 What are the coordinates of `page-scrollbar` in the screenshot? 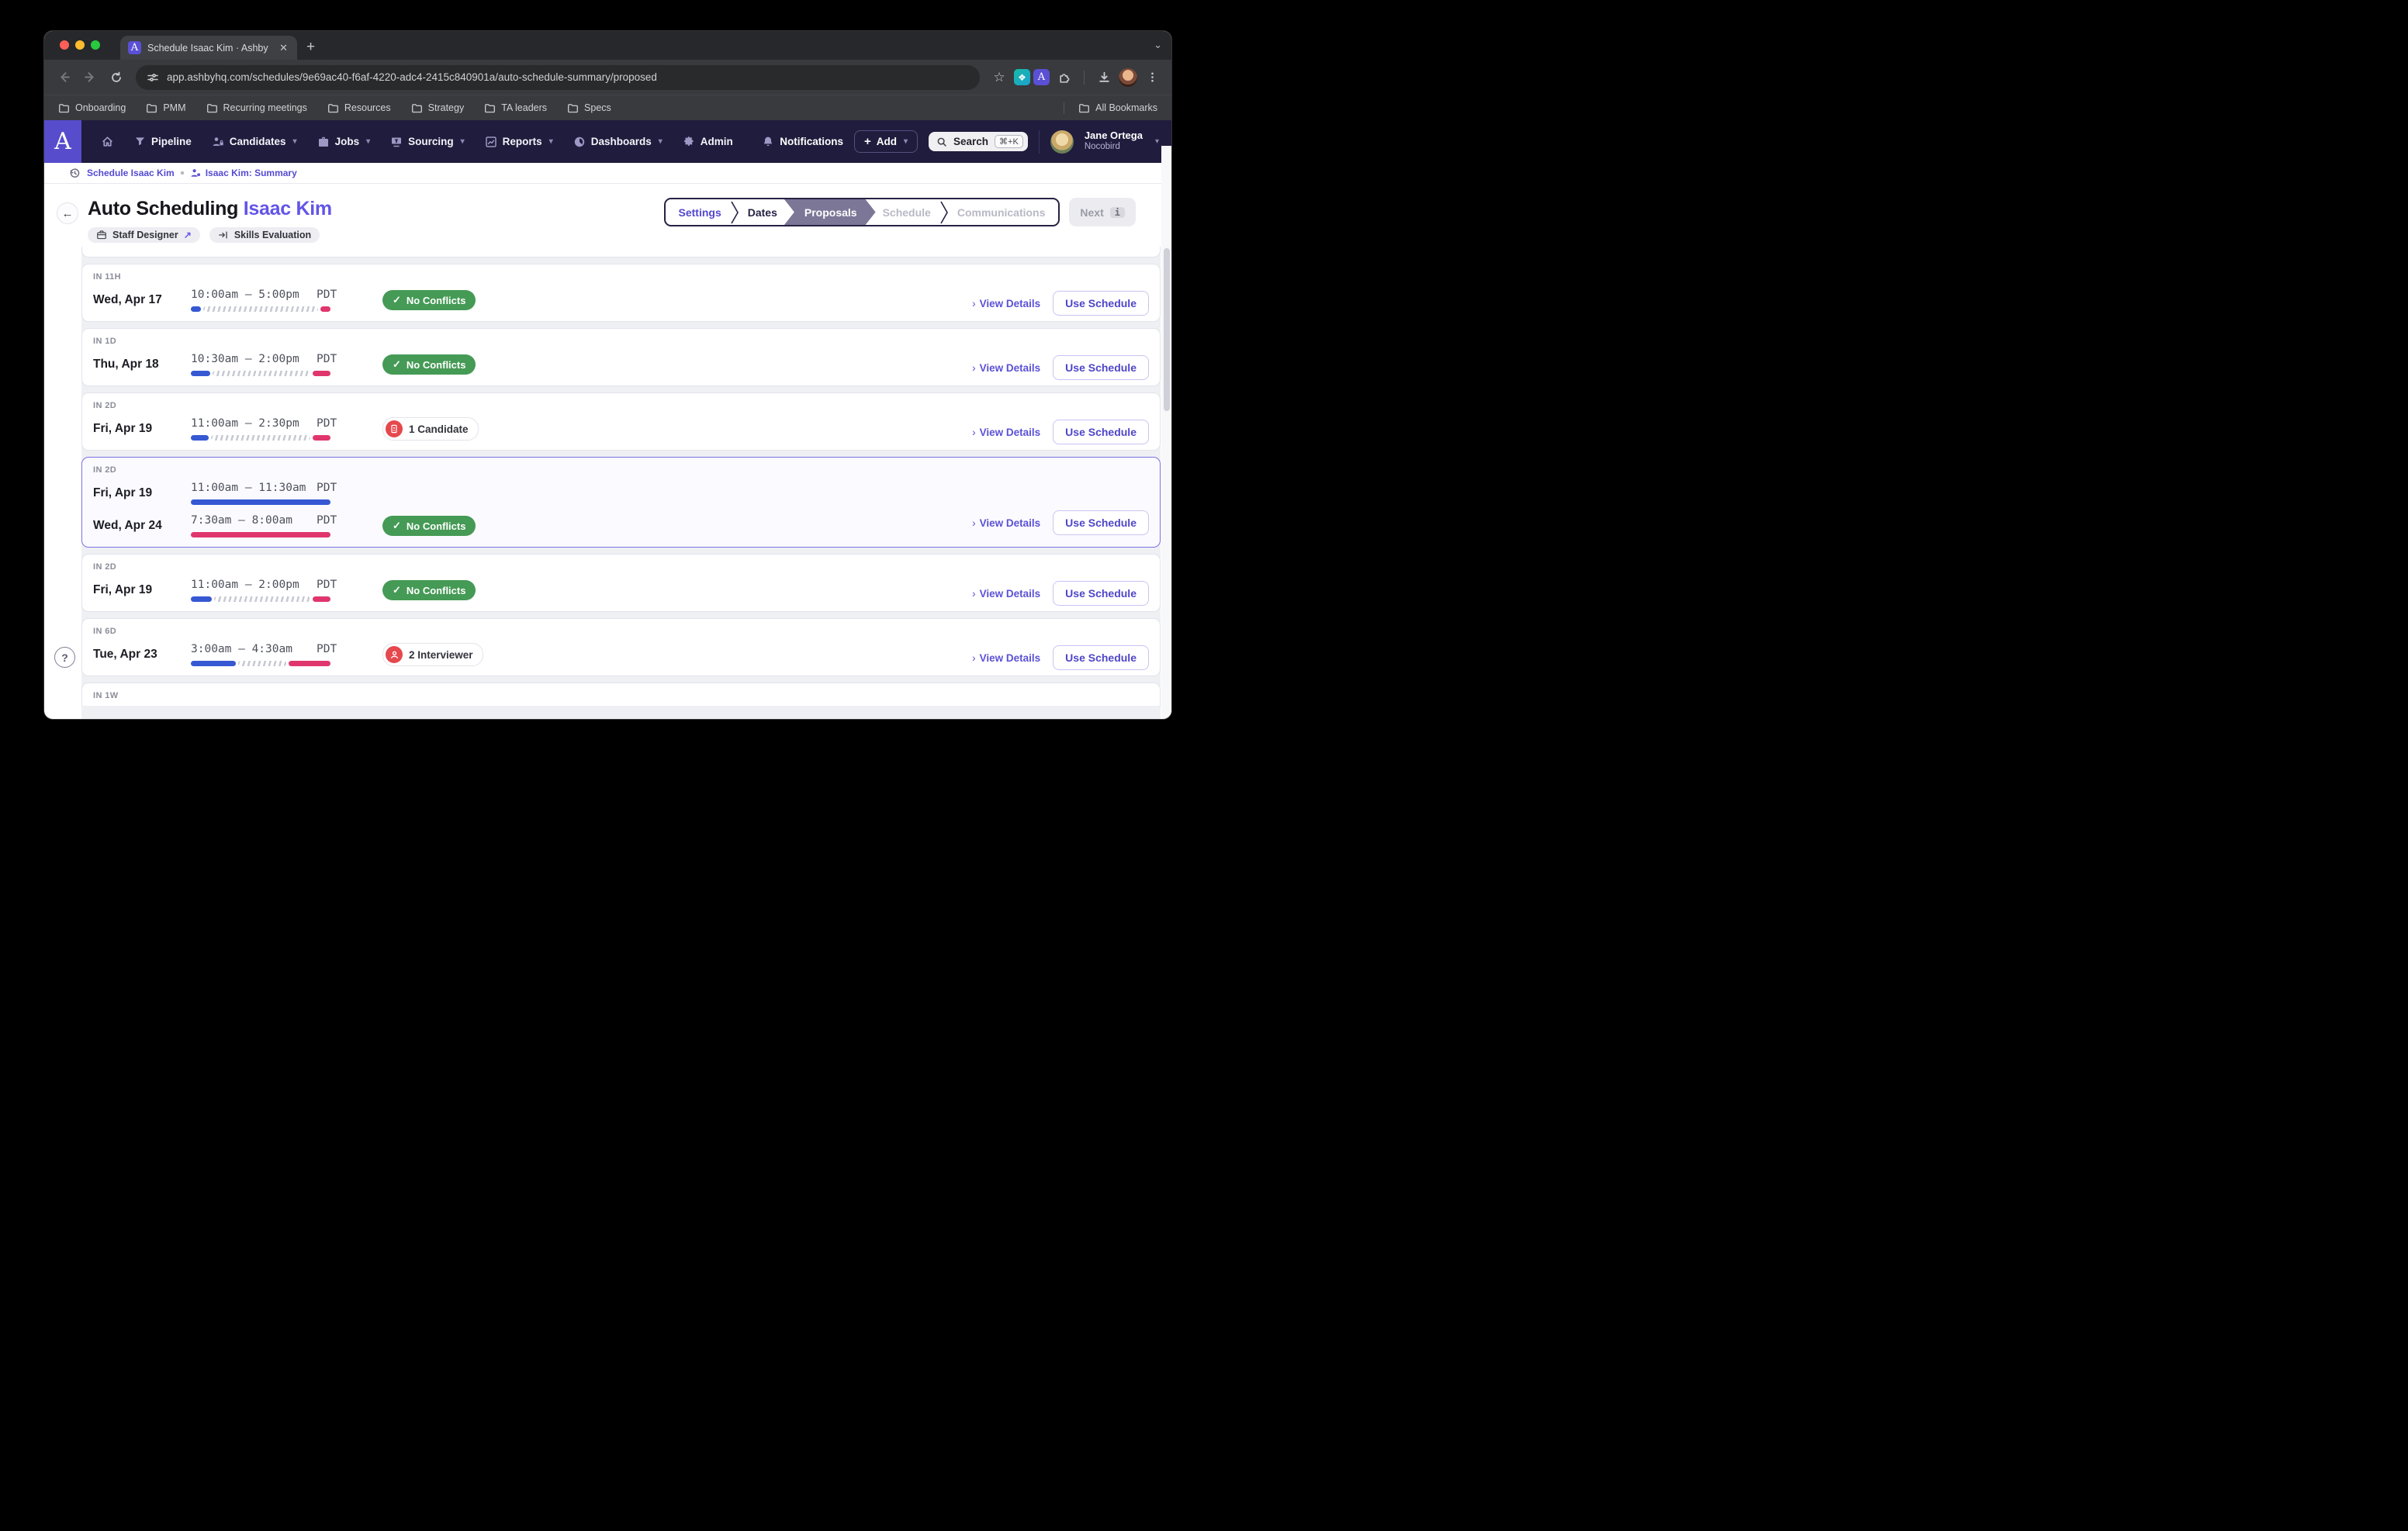 It's located at (1166, 432).